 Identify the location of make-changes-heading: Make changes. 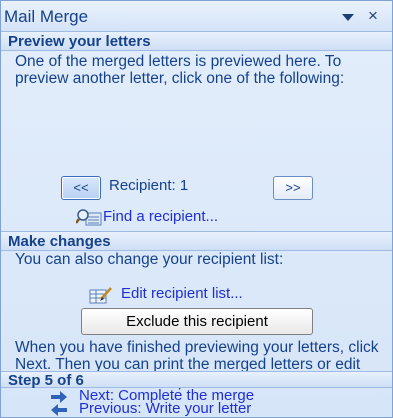
(196, 241).